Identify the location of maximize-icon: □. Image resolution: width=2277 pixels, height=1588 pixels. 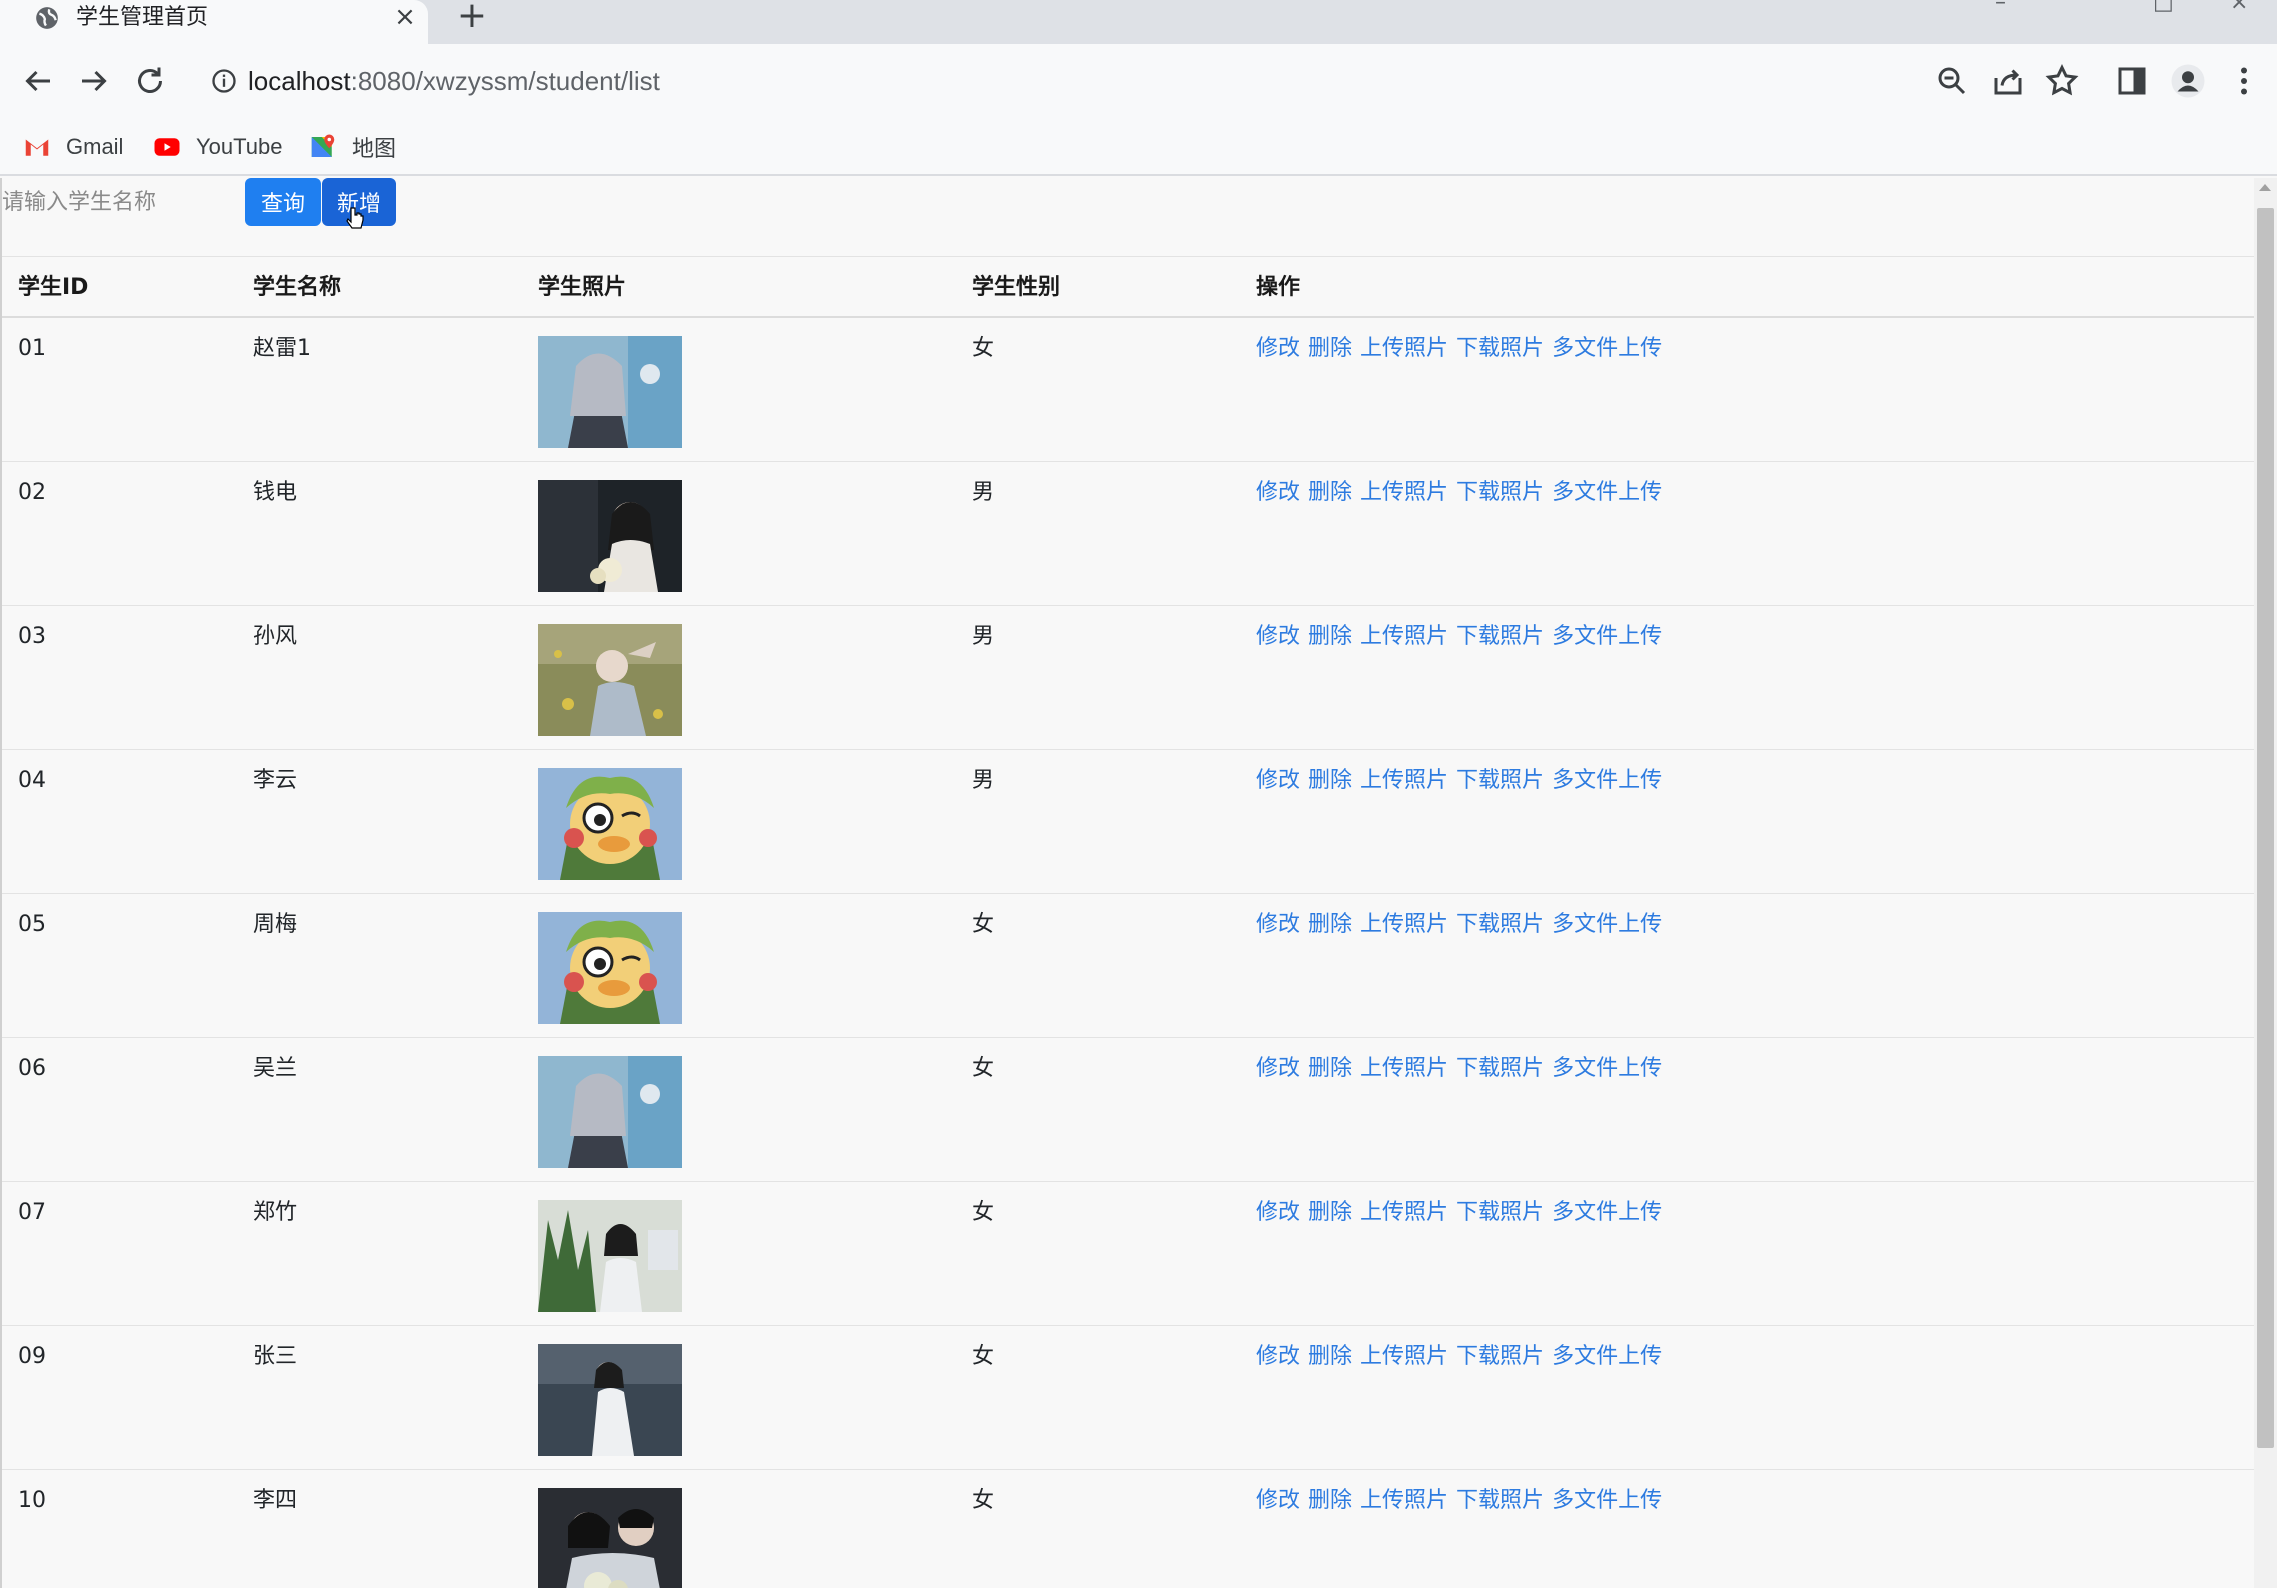
(2168, 7).